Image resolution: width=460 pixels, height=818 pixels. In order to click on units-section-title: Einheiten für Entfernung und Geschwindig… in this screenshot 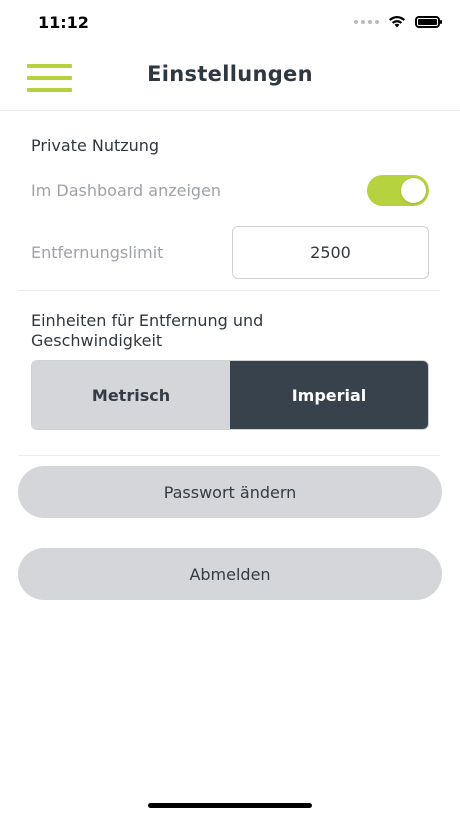, I will do `click(147, 330)`.